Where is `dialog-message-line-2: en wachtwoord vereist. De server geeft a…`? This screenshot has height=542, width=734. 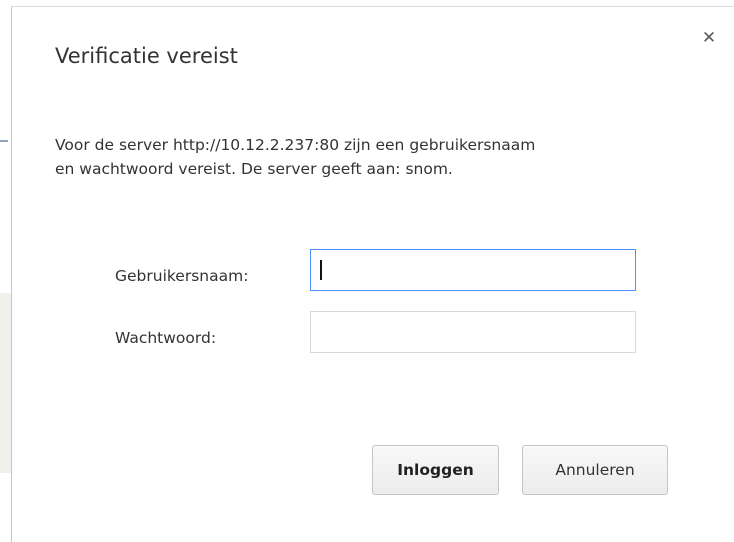
dialog-message-line-2: en wachtwoord vereist. De server geeft a… is located at coordinates (254, 169).